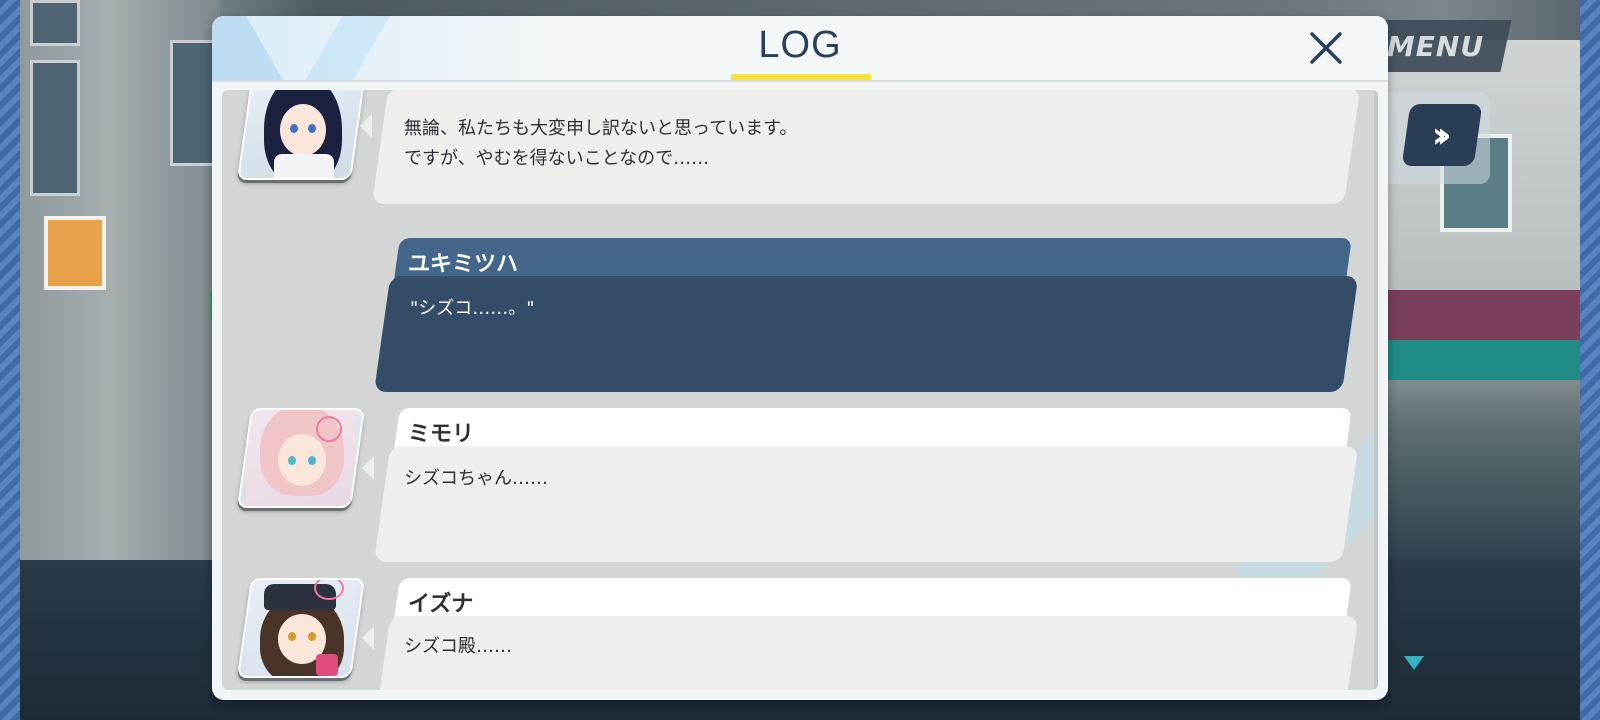 The image size is (1600, 720). What do you see at coordinates (1376, 390) in the screenshot?
I see `log-scrollbar` at bounding box center [1376, 390].